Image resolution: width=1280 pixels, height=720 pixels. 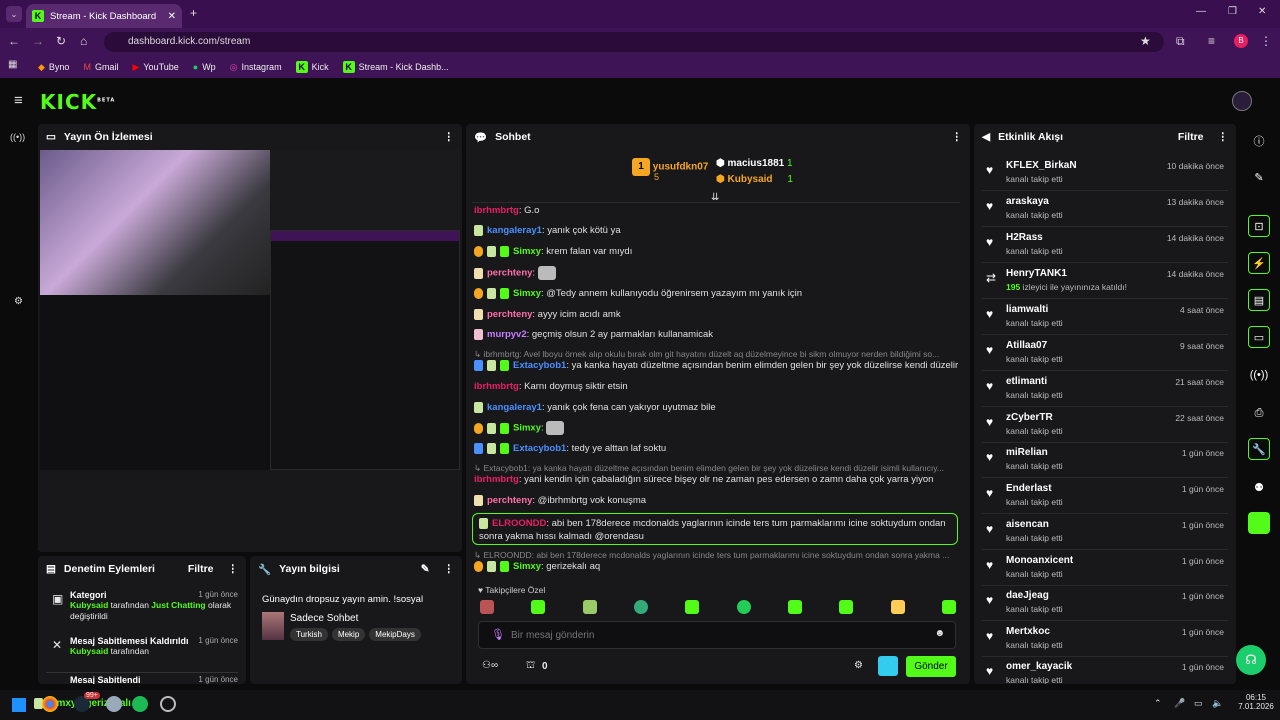 I want to click on chat-icon: ▭, so click(x=1259, y=337).